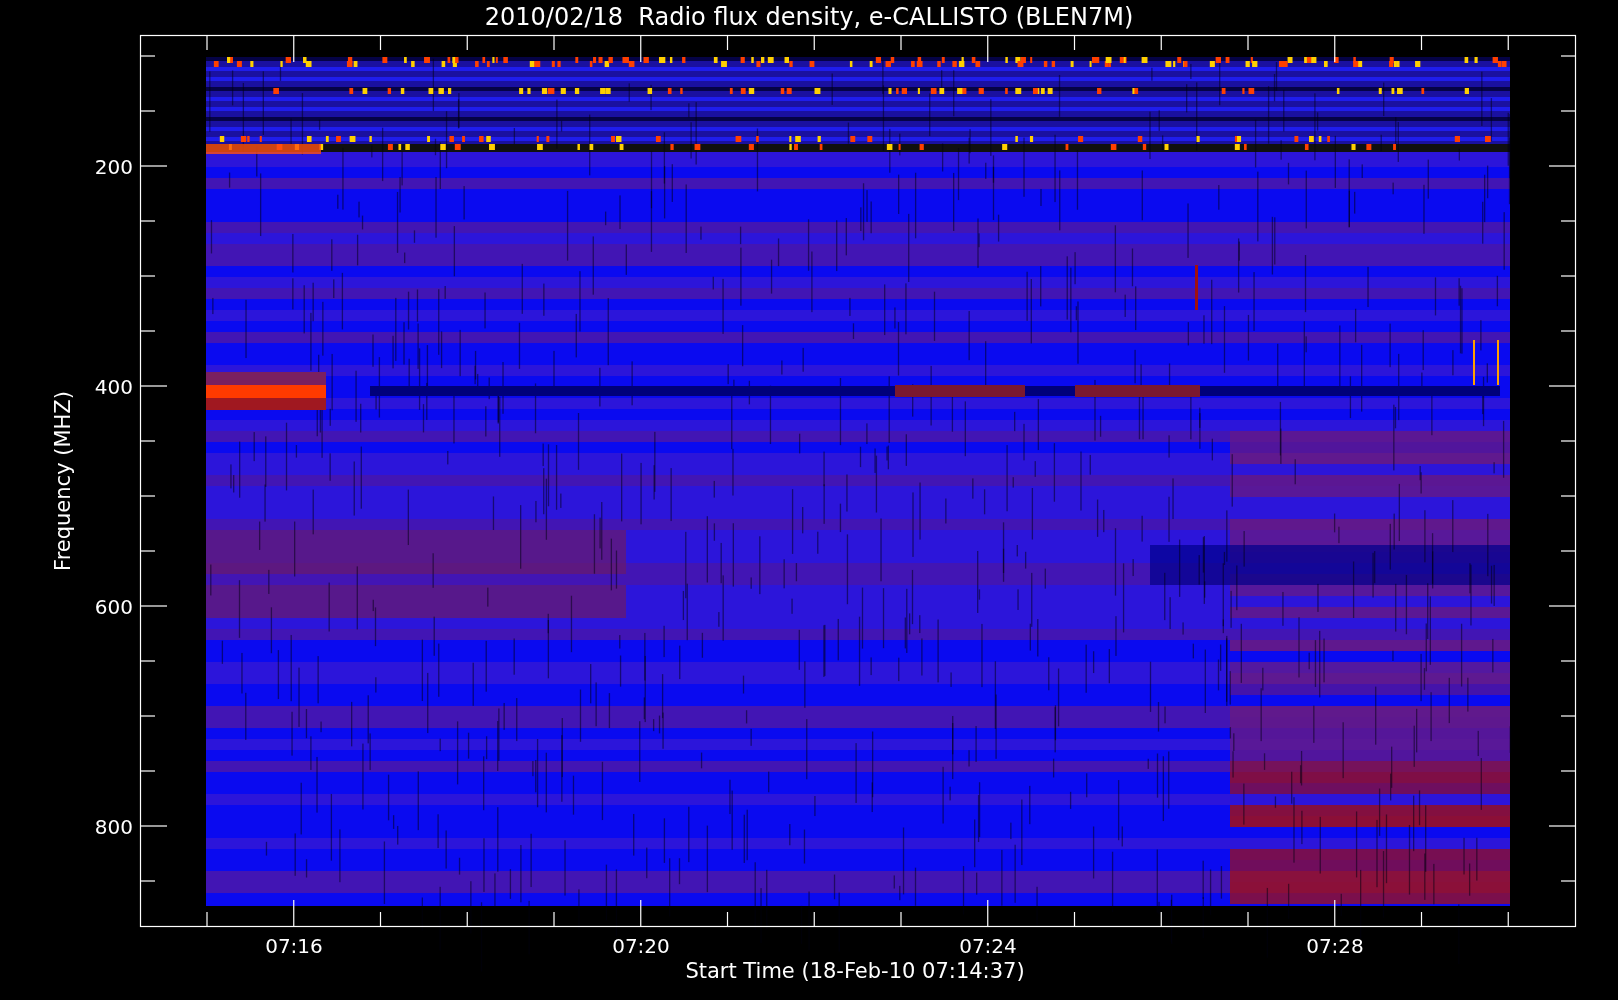  I want to click on x-tick-label: 07:28, so click(1335, 946).